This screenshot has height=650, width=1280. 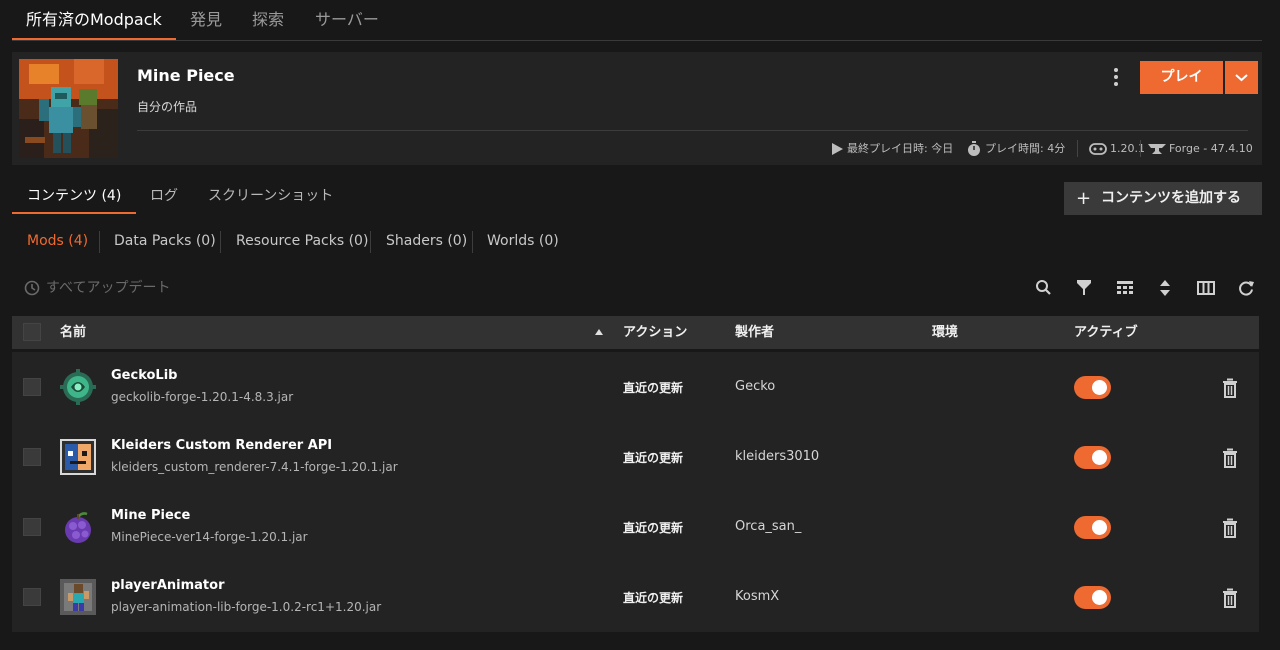 I want to click on update-all-button: すべてアップデート, so click(x=97, y=288).